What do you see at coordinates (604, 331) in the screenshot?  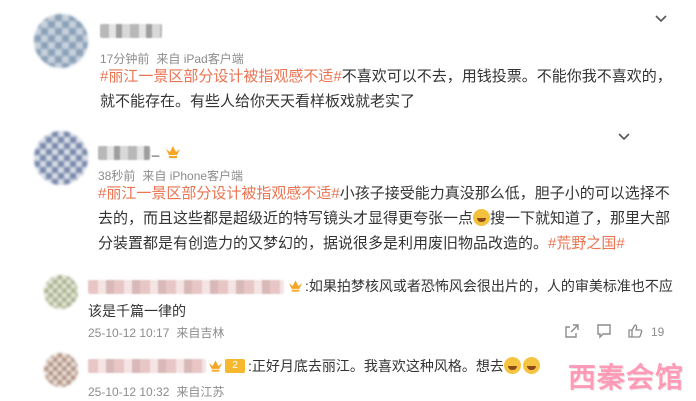 I see `comment-icon` at bounding box center [604, 331].